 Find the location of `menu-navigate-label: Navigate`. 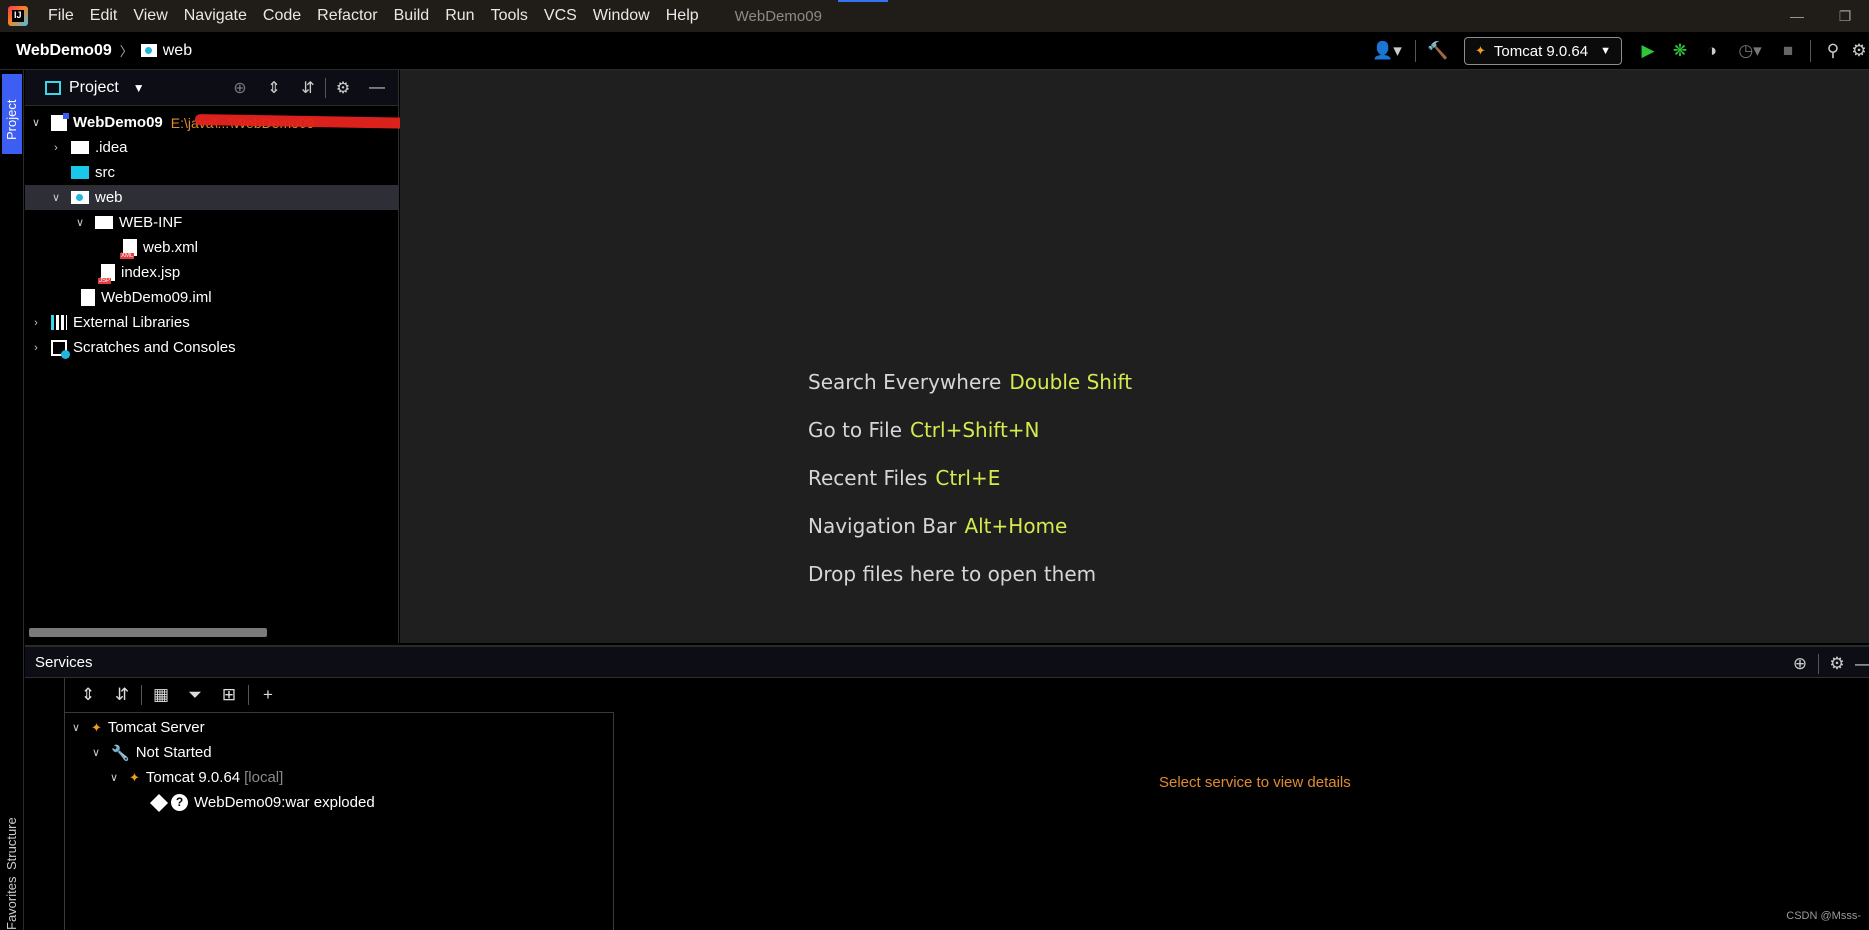

menu-navigate-label: Navigate is located at coordinates (215, 15).